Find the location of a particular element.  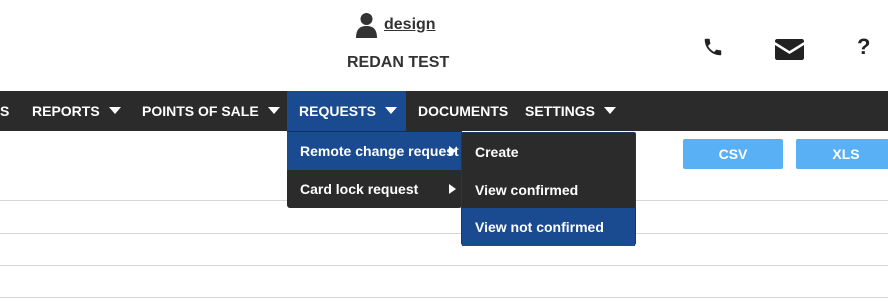

company-name: REDAN TEST is located at coordinates (398, 62).